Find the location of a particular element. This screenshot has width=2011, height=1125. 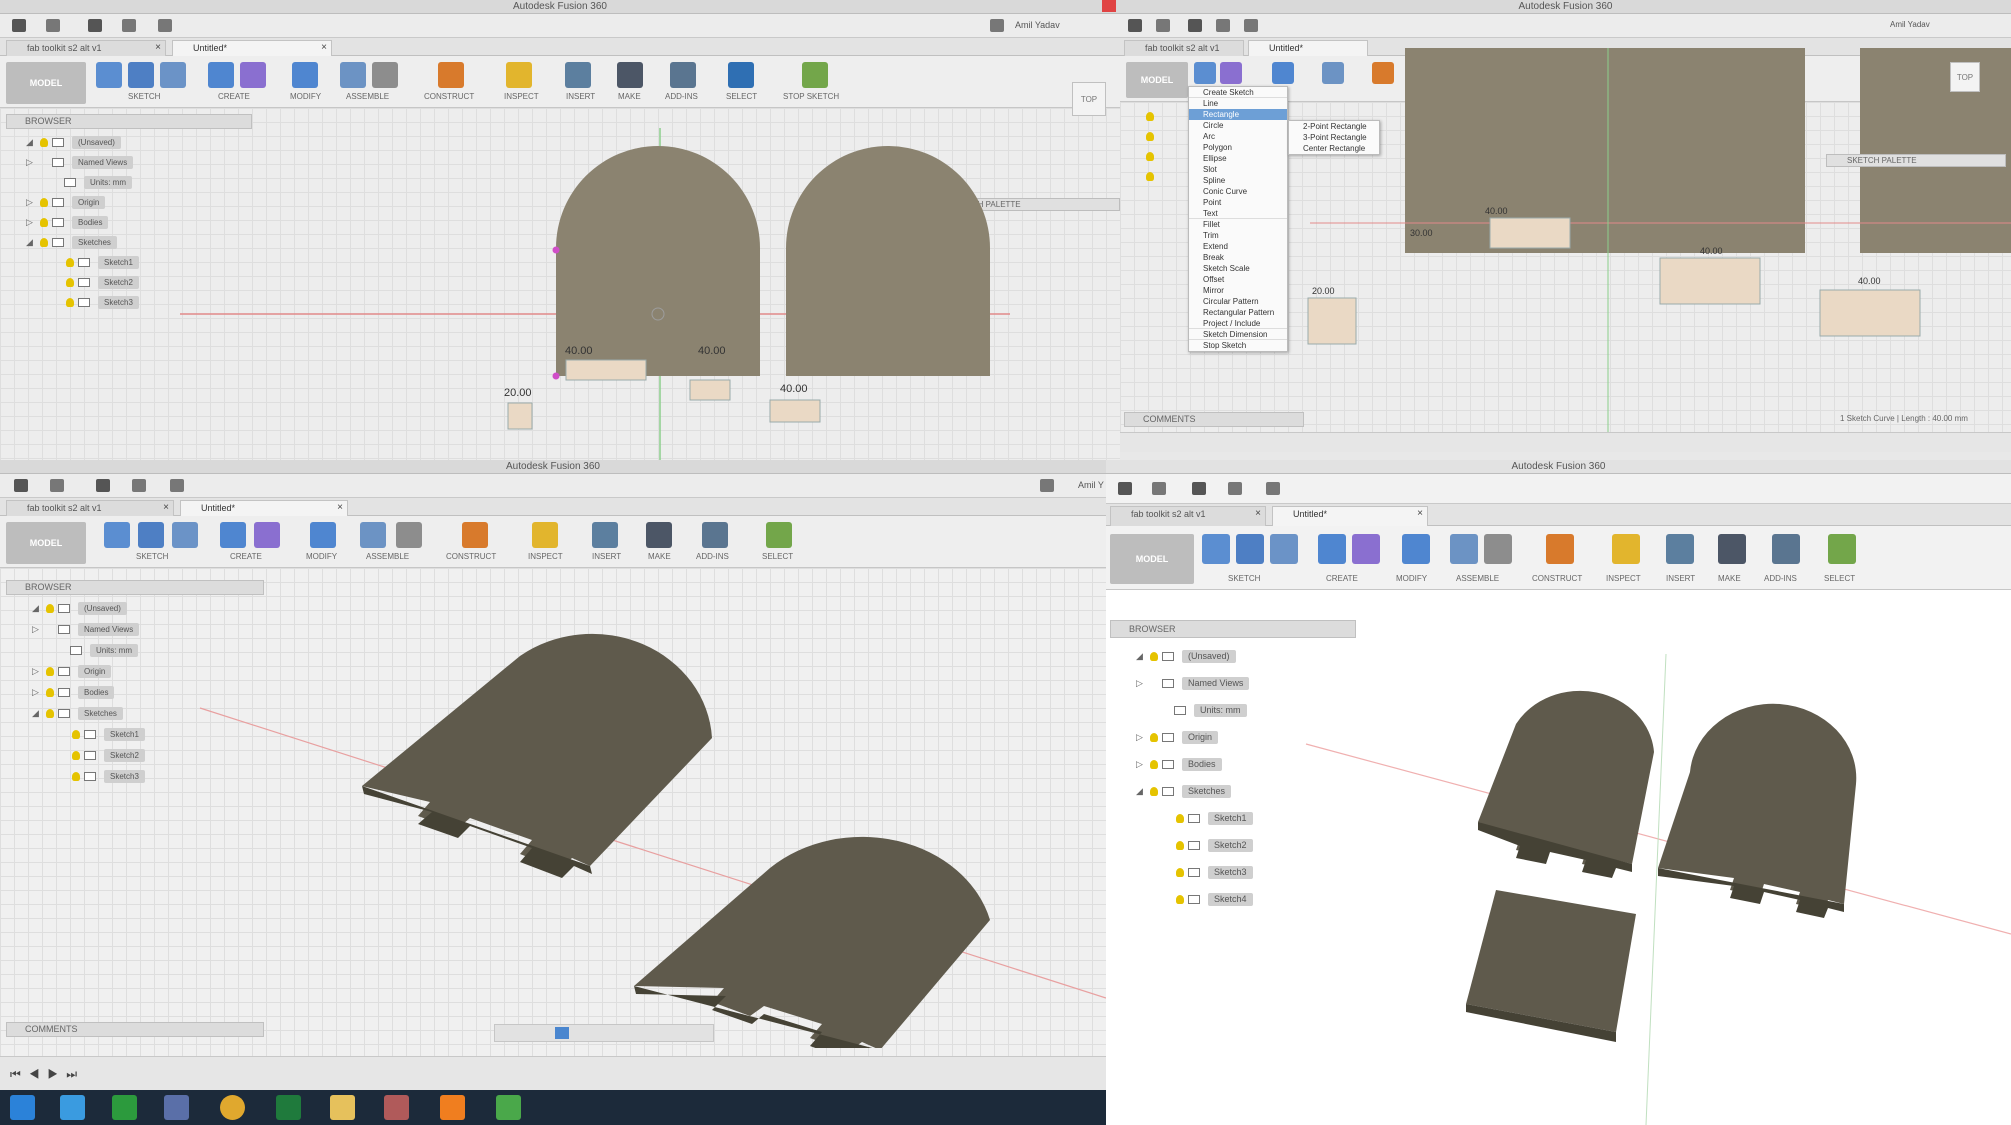

insert-image-icon is located at coordinates (578, 75).